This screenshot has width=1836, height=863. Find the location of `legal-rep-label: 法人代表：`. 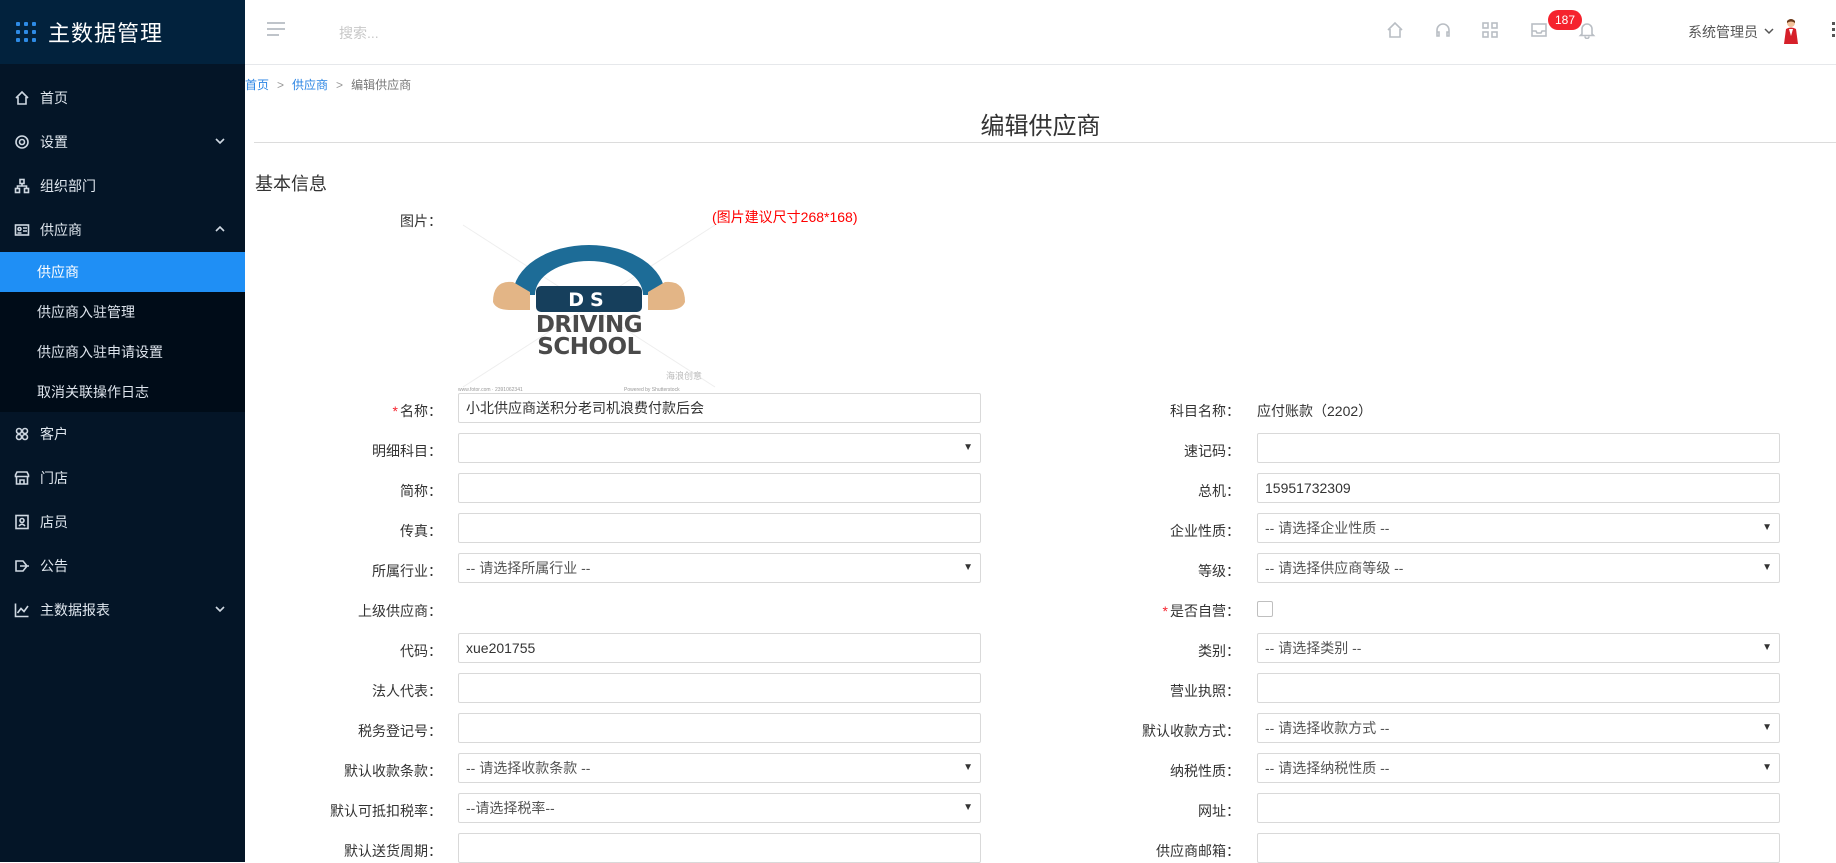

legal-rep-label: 法人代表： is located at coordinates (407, 691).